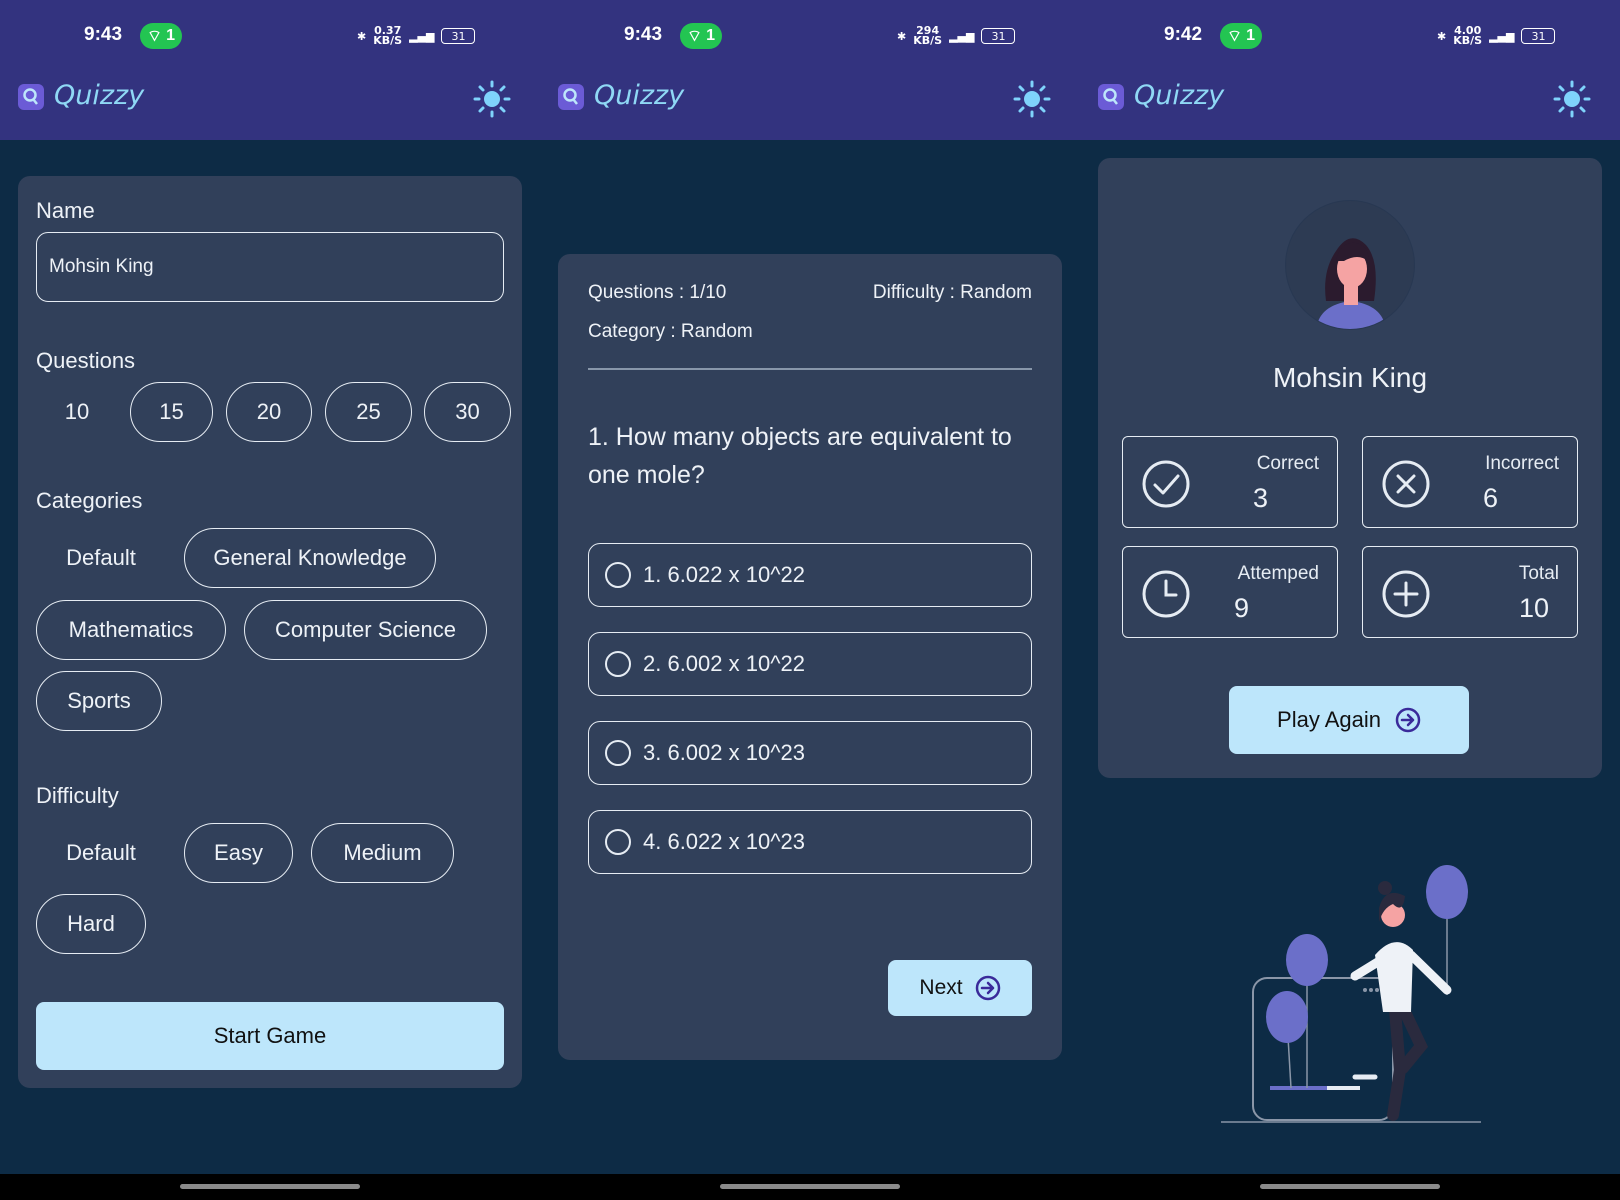  I want to click on x-circle-icon, so click(1406, 484).